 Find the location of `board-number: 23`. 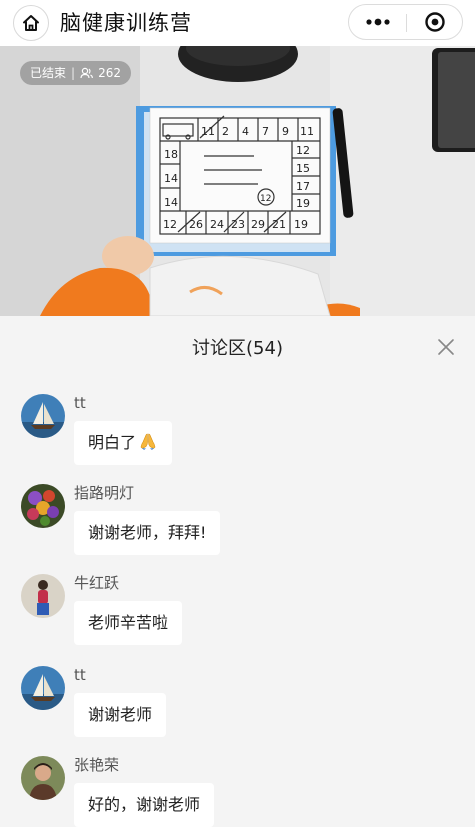

board-number: 23 is located at coordinates (238, 224).